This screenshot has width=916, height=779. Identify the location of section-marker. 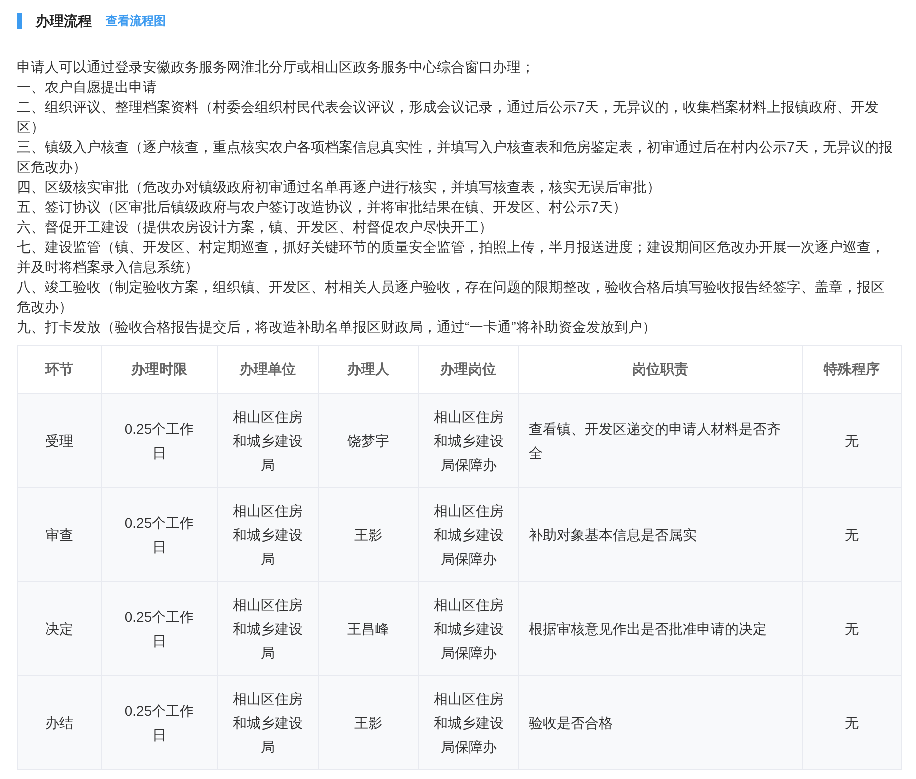
(19, 21).